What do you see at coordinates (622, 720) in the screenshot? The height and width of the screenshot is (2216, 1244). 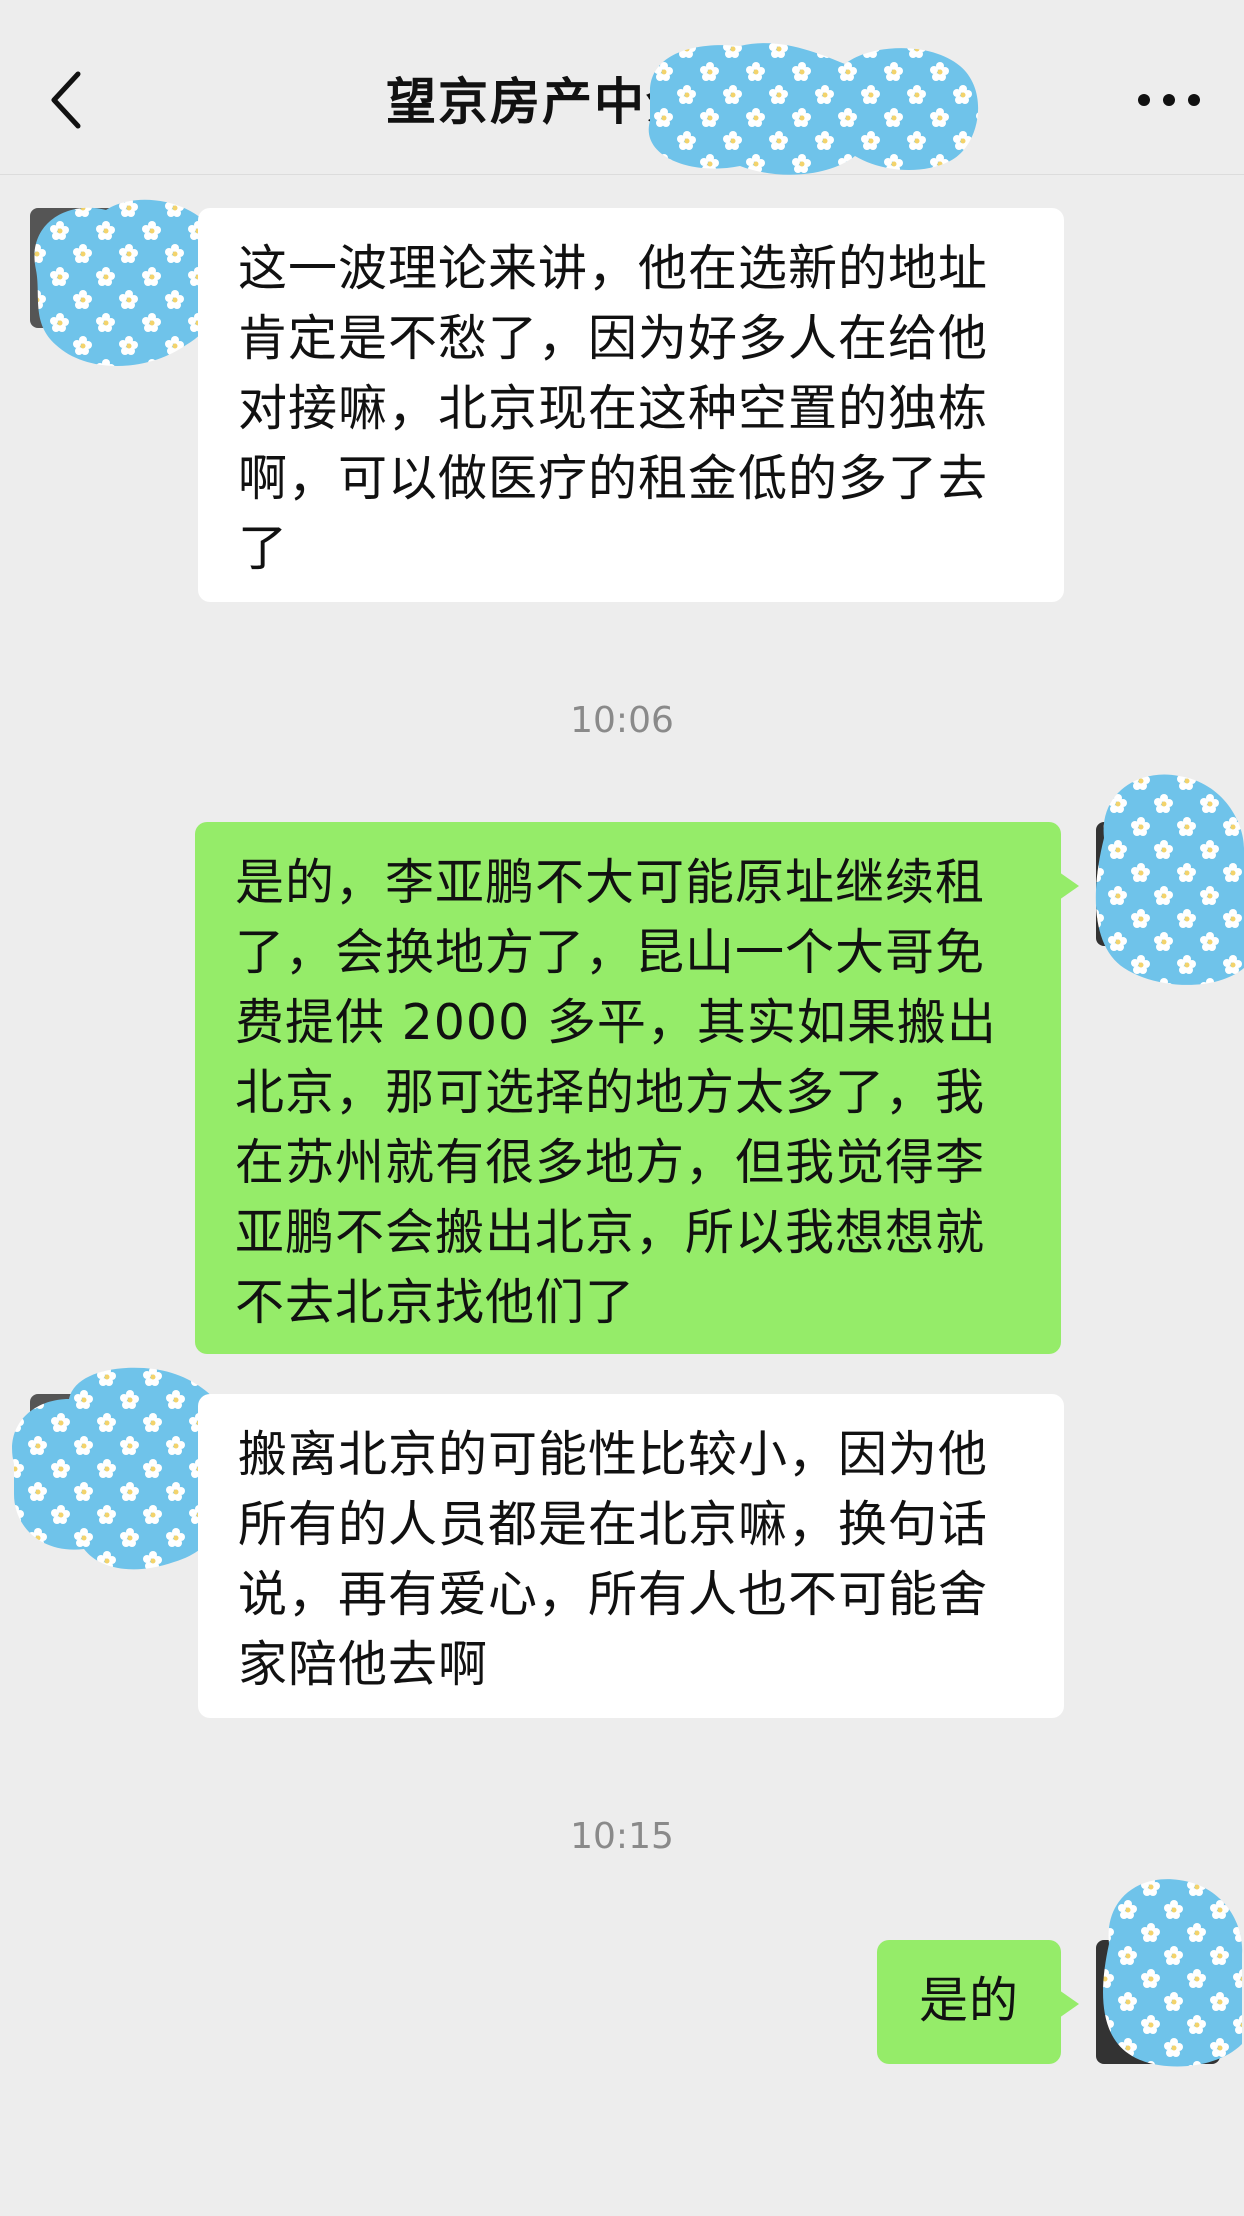 I see `timestamp: 10:06` at bounding box center [622, 720].